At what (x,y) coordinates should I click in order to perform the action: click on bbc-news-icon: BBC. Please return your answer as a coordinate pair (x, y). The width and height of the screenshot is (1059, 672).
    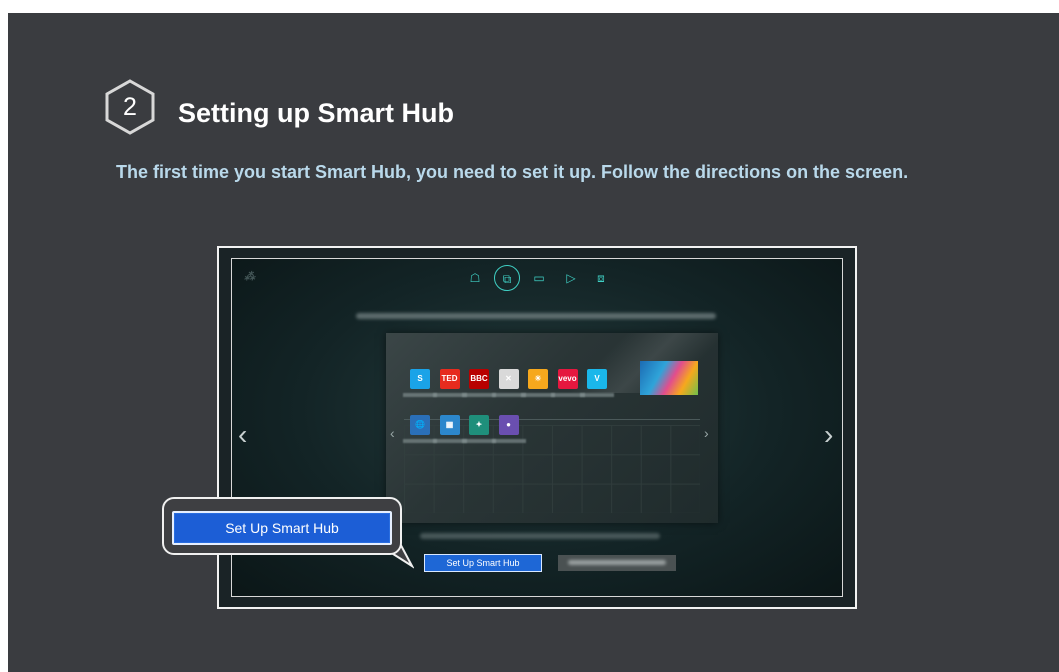
    Looking at the image, I should click on (479, 379).